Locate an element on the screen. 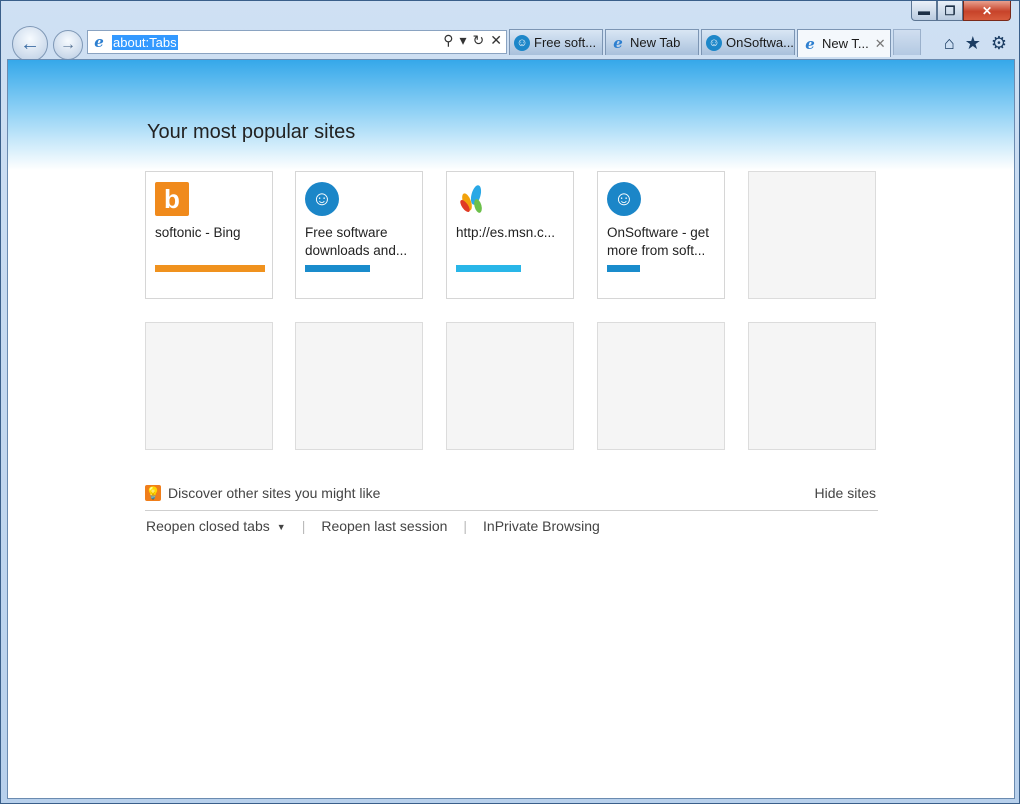  reopen-closed-tabs-link: Reopen closed tabs ▼ is located at coordinates (216, 526).